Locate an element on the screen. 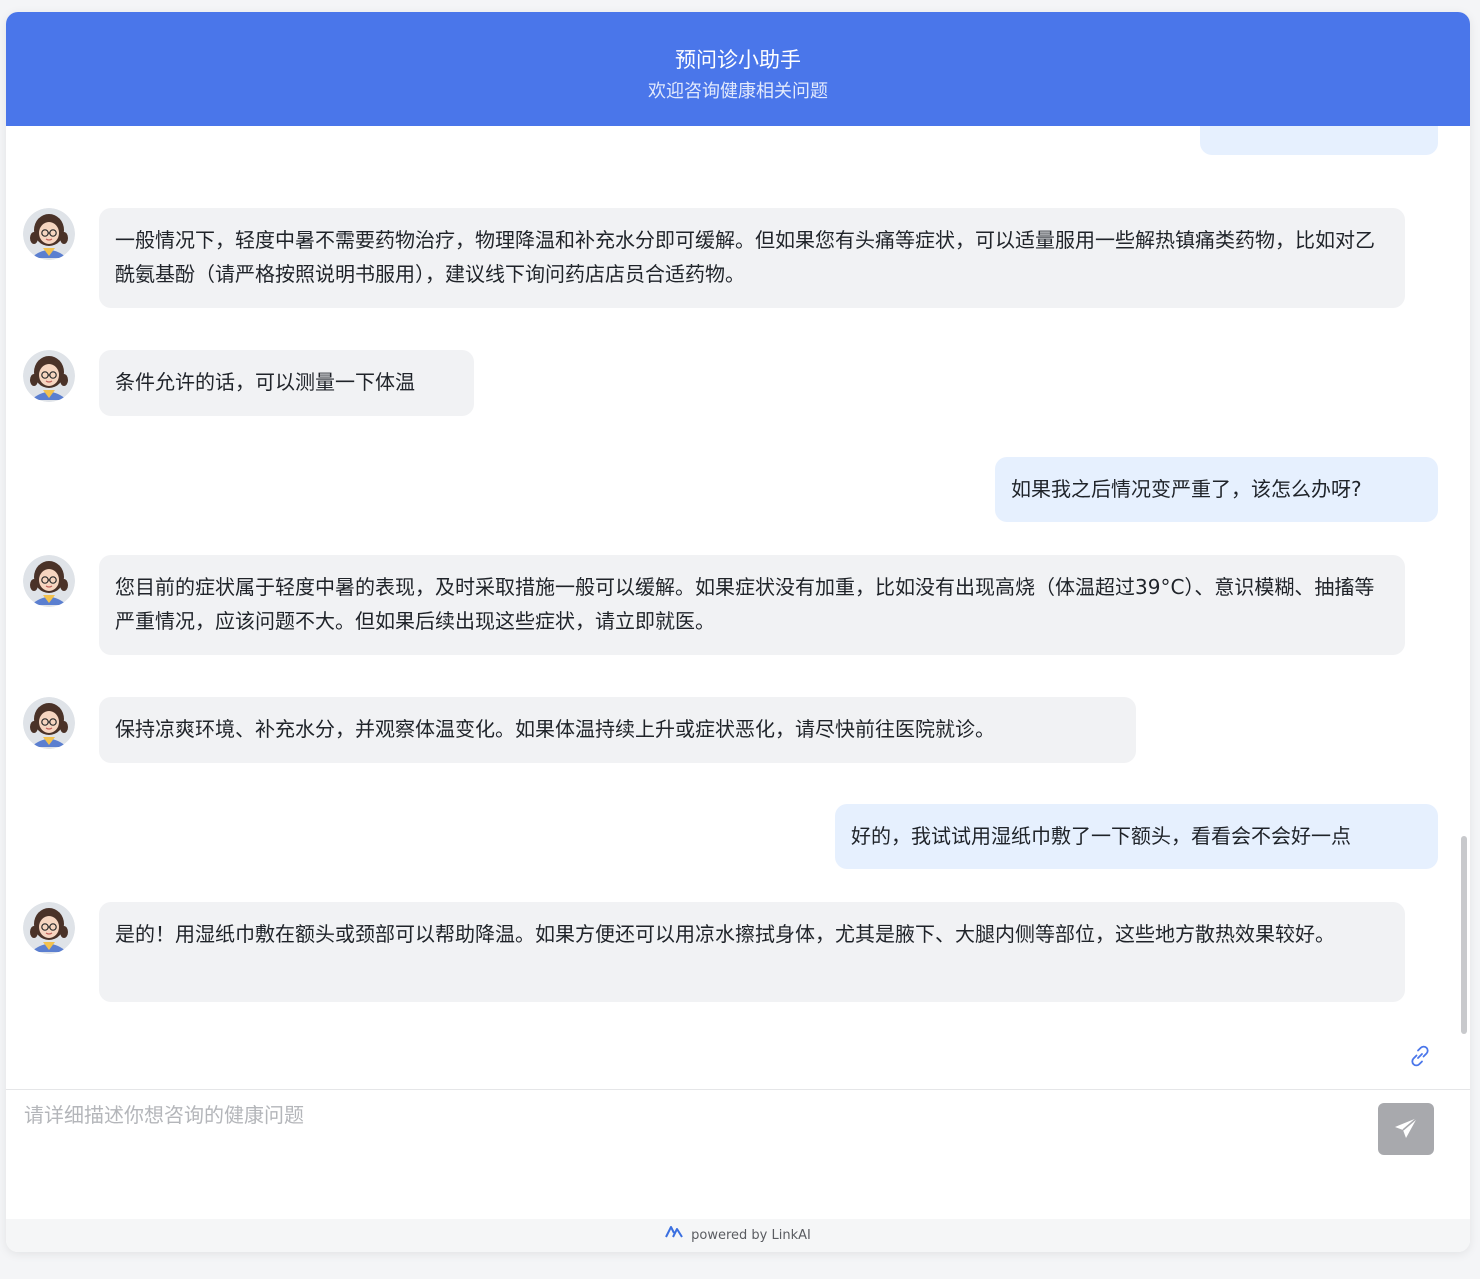  message-bubble-user: 如果我之后情况变严重了，该怎么办呀? is located at coordinates (1216, 489).